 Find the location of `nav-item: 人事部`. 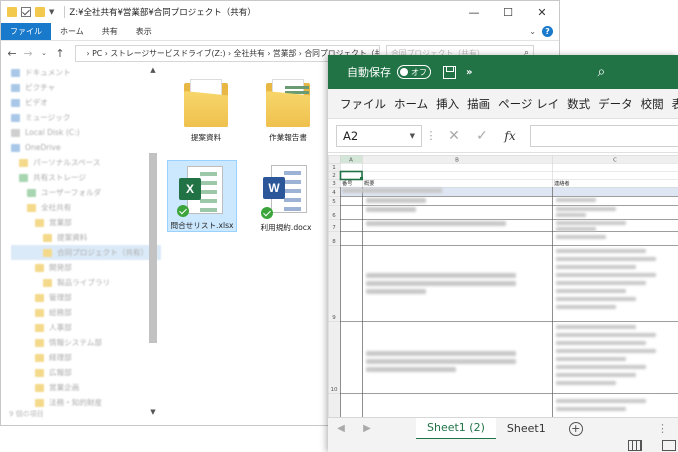

nav-item: 人事部 is located at coordinates (86, 327).